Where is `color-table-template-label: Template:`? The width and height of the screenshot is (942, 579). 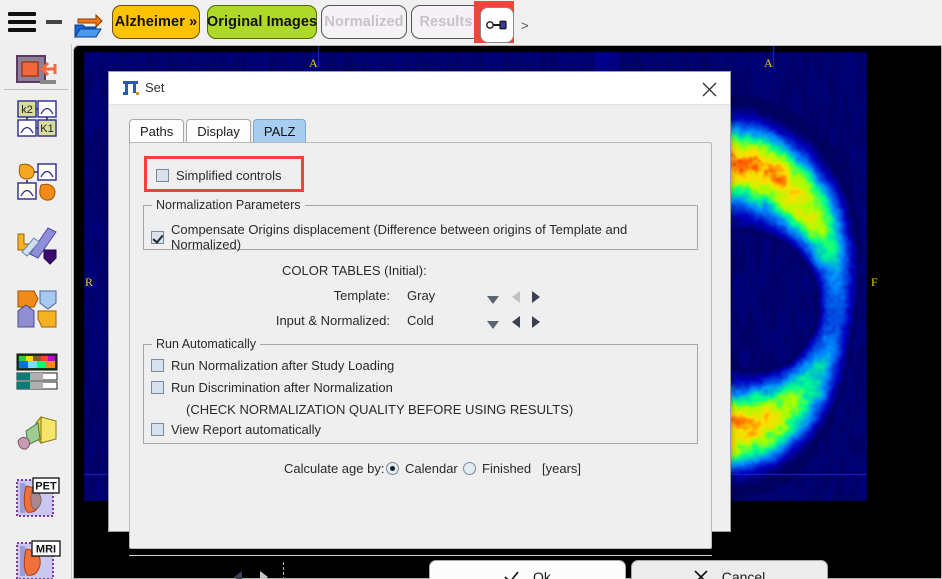
color-table-template-label: Template: is located at coordinates (361, 295).